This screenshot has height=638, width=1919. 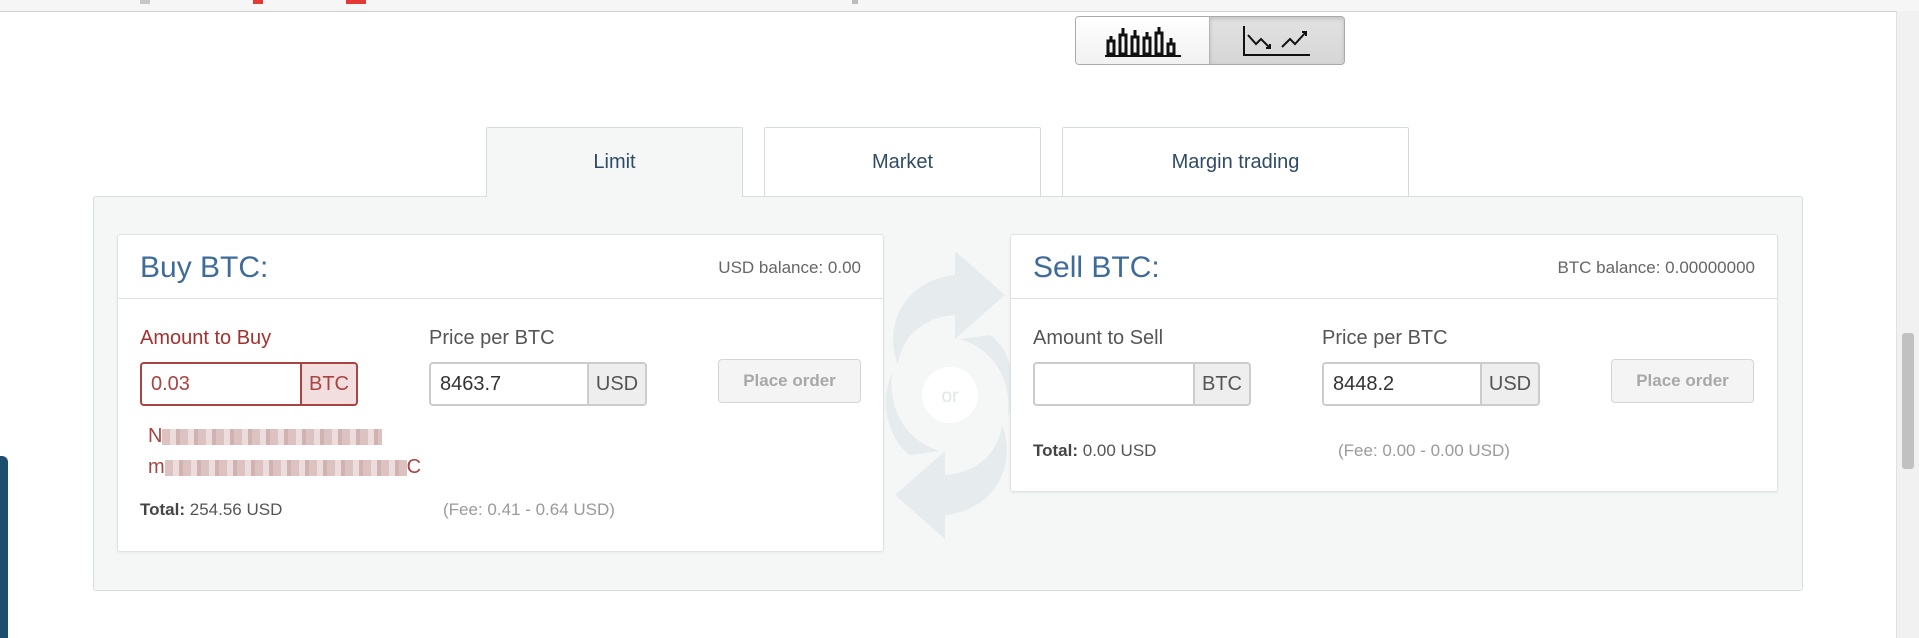 I want to click on line-chart-button, so click(x=1277, y=40).